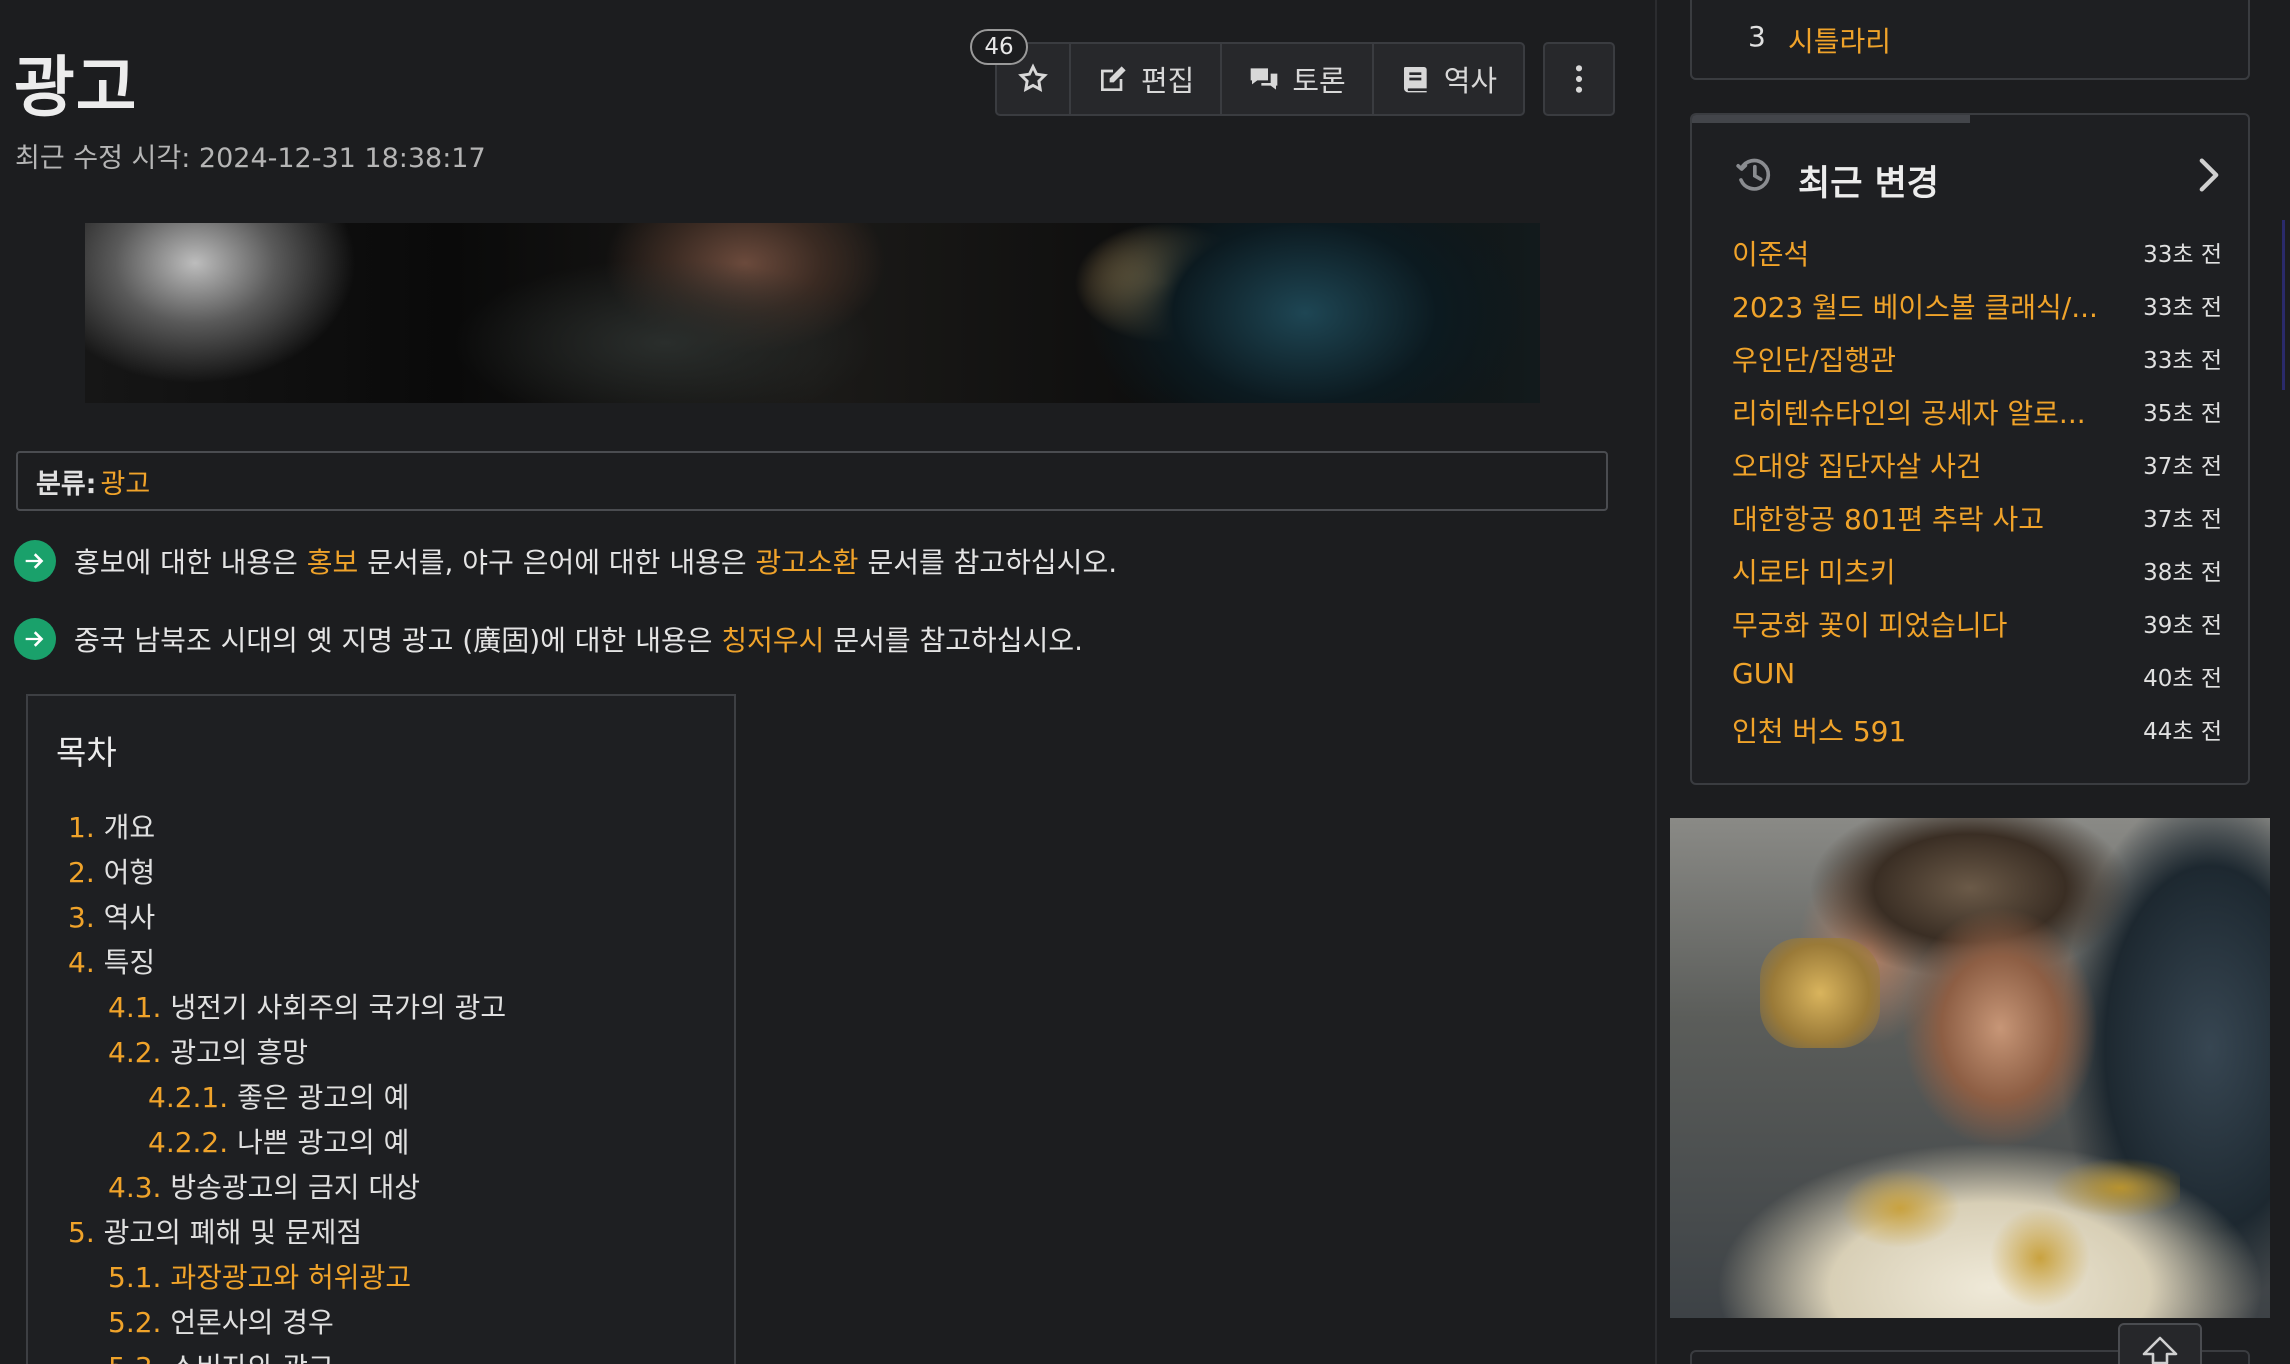 Image resolution: width=2290 pixels, height=1364 pixels. I want to click on recent-change-title: 인천 버스 591, so click(1819, 731).